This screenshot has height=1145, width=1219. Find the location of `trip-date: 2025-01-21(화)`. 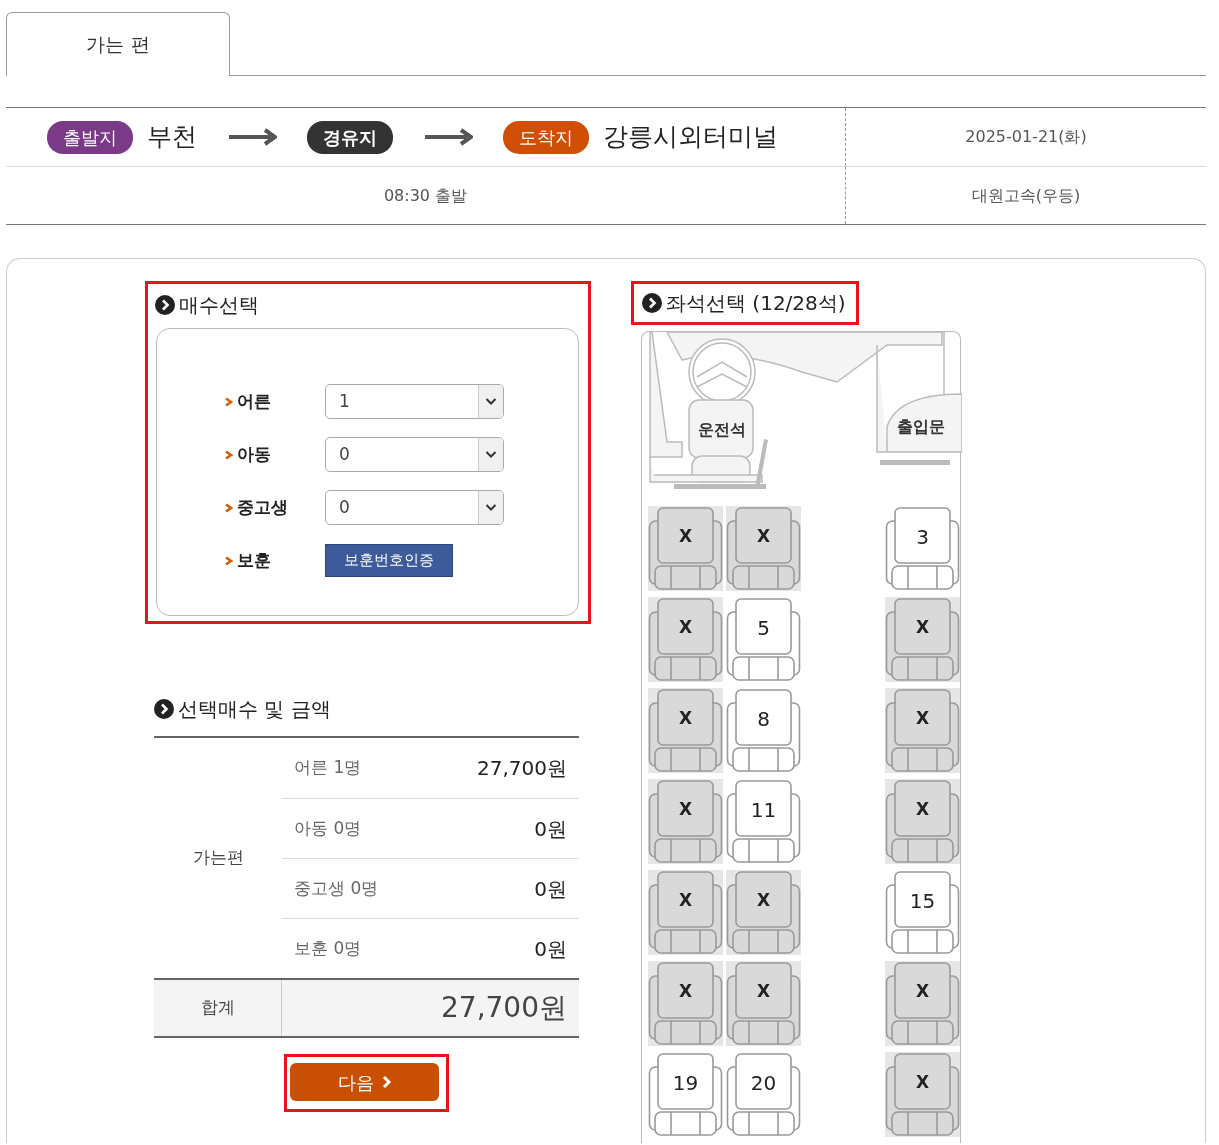

trip-date: 2025-01-21(화) is located at coordinates (1026, 137).